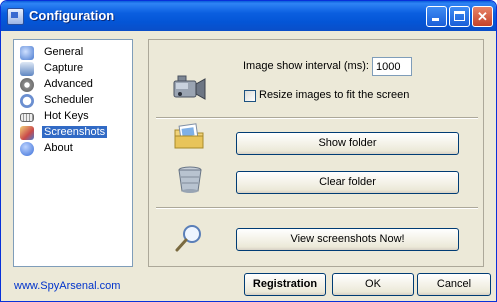 The height and width of the screenshot is (302, 497). Describe the element at coordinates (72, 15) in the screenshot. I see `window-title: Configuration` at that location.